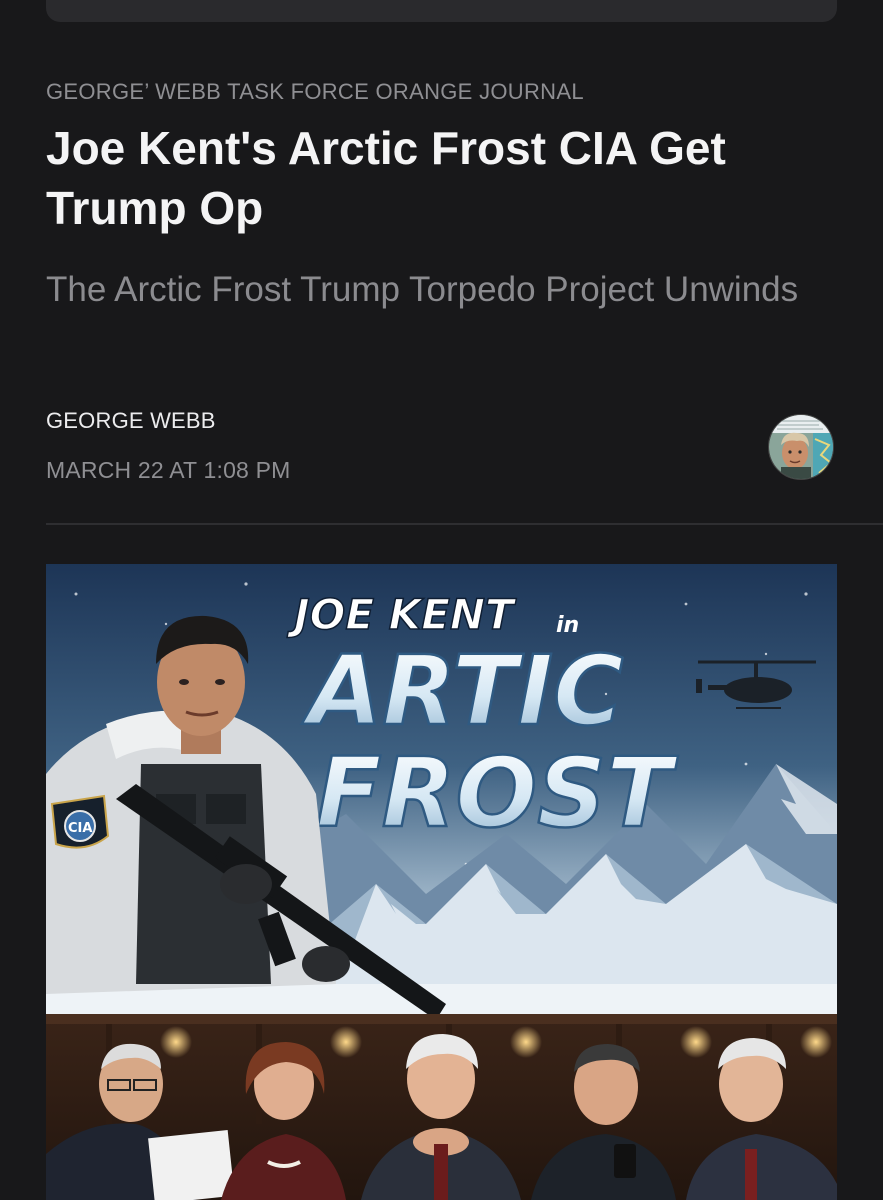  What do you see at coordinates (497, 793) in the screenshot?
I see `hero-headline-line2: FROST` at bounding box center [497, 793].